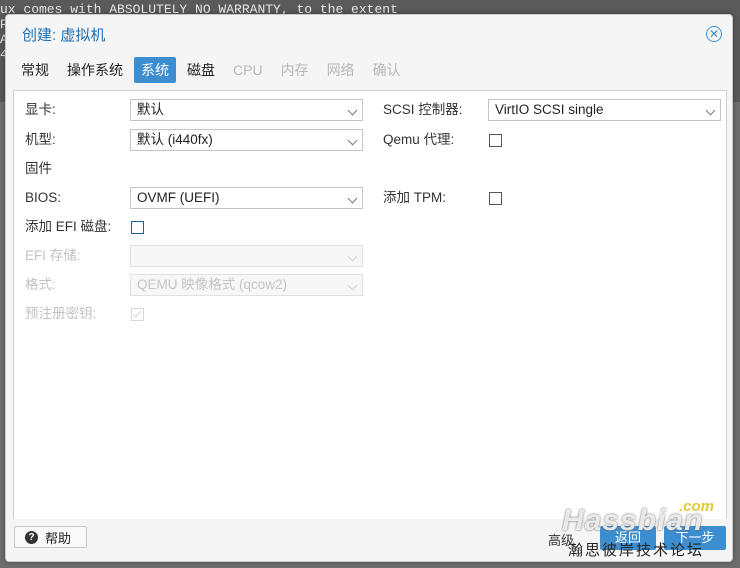  Describe the element at coordinates (294, 70) in the screenshot. I see `tab-memory: 内存` at that location.